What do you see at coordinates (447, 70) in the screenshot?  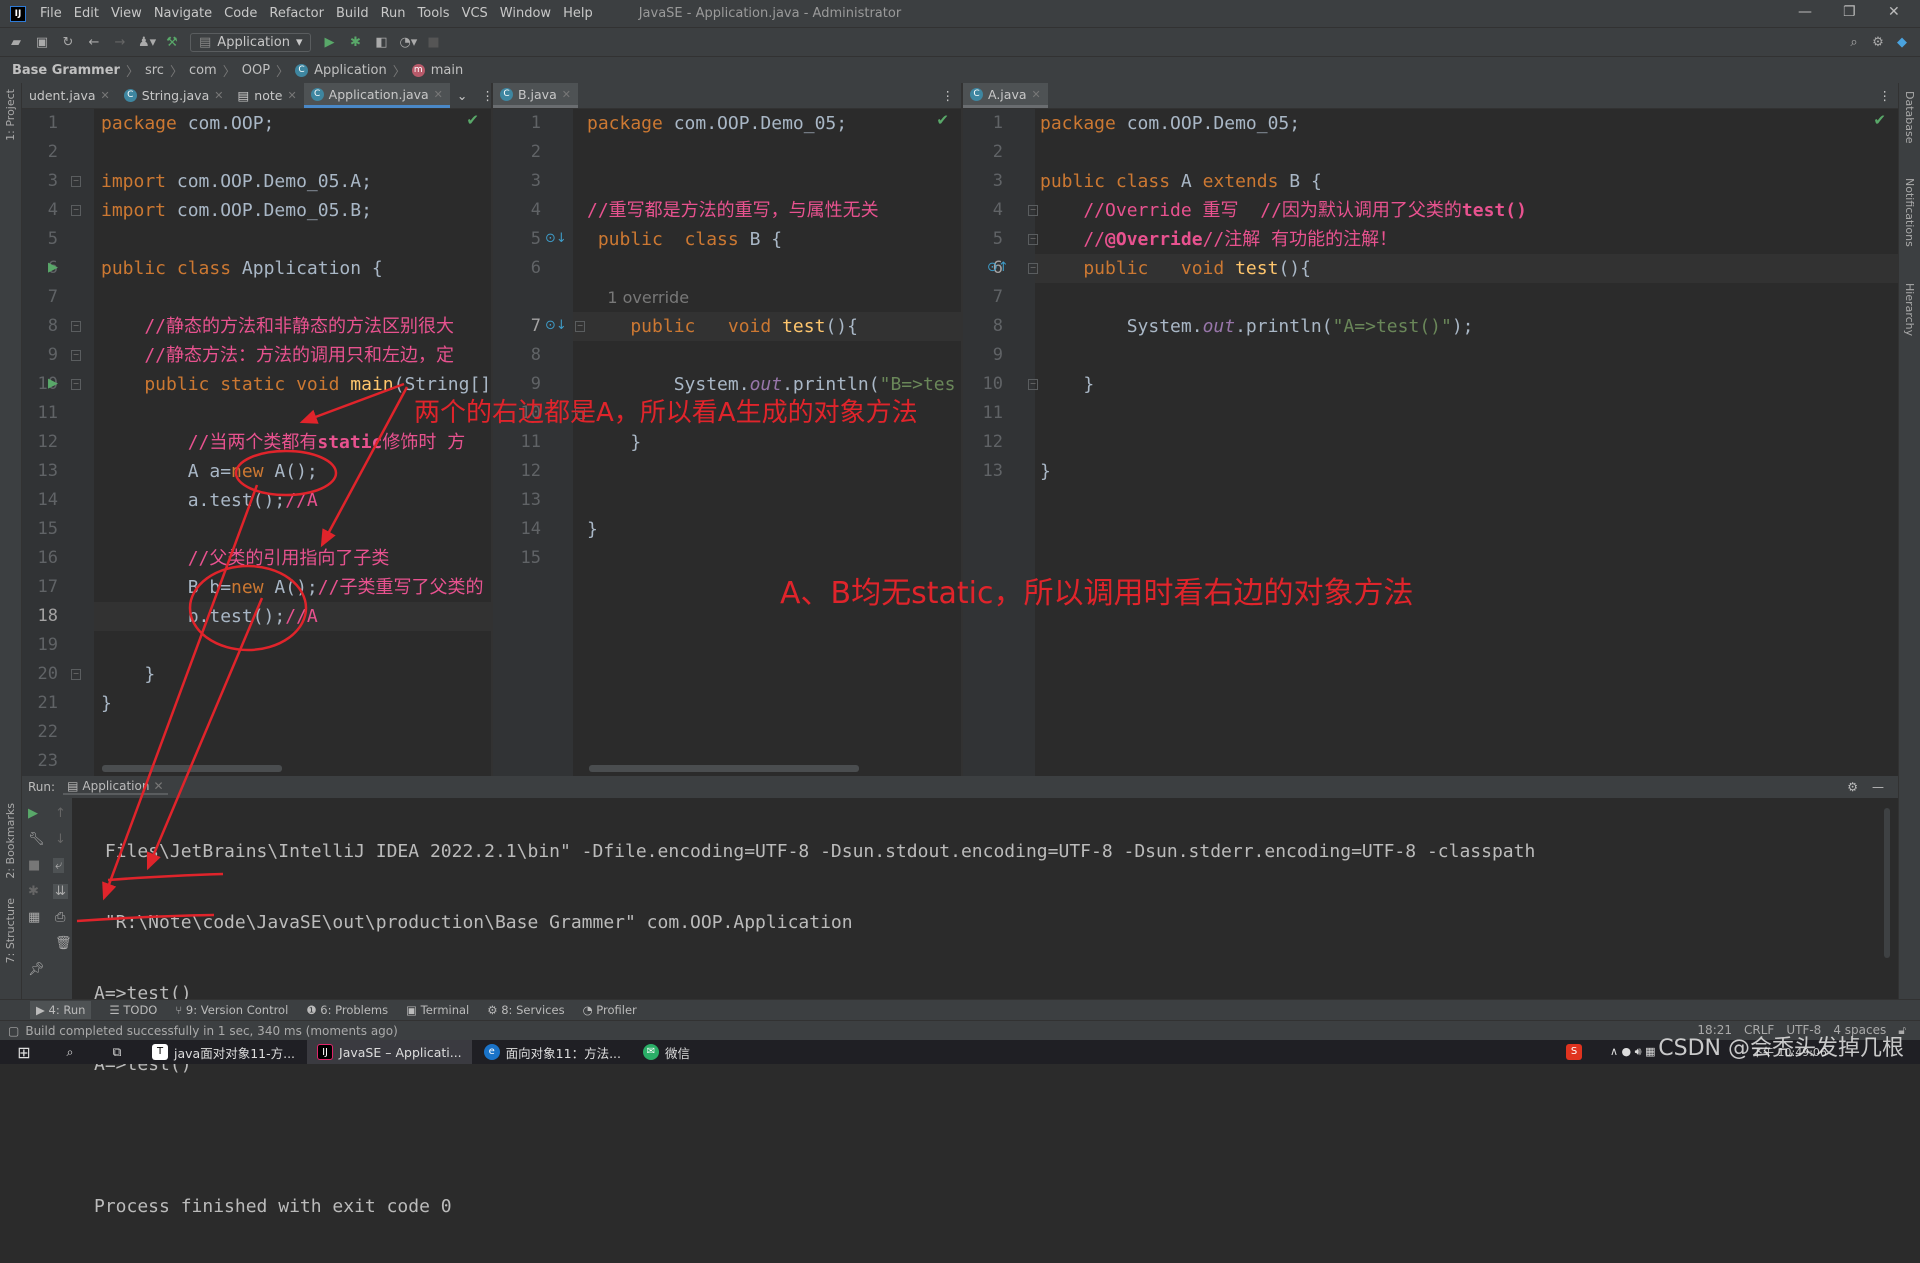 I see `breadcrumb-main: main` at bounding box center [447, 70].